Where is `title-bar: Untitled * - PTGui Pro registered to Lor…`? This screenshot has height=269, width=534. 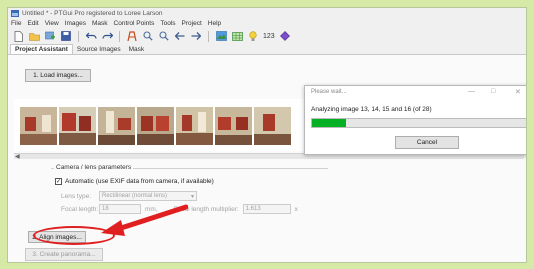 title-bar: Untitled * - PTGui Pro registered to Lor… is located at coordinates (267, 13).